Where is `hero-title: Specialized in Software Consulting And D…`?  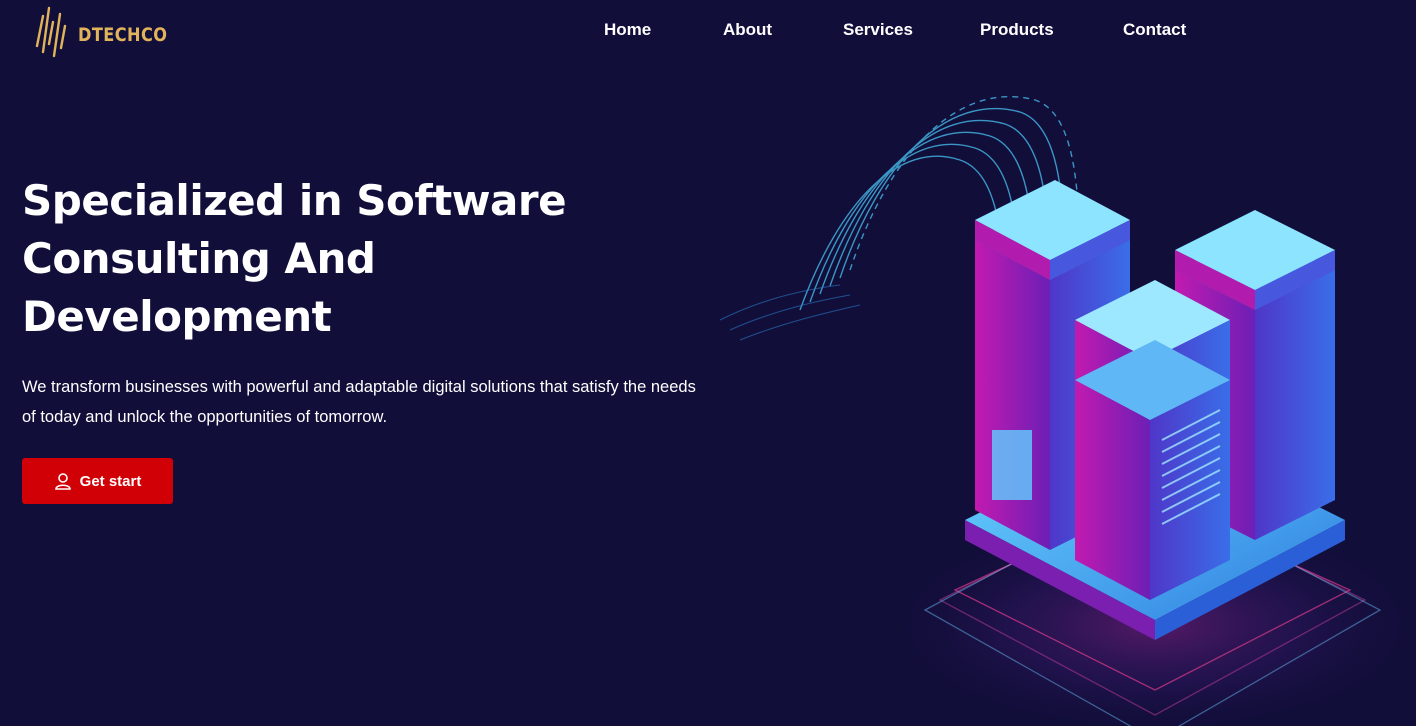 hero-title: Specialized in Software Consulting And D… is located at coordinates (322, 259).